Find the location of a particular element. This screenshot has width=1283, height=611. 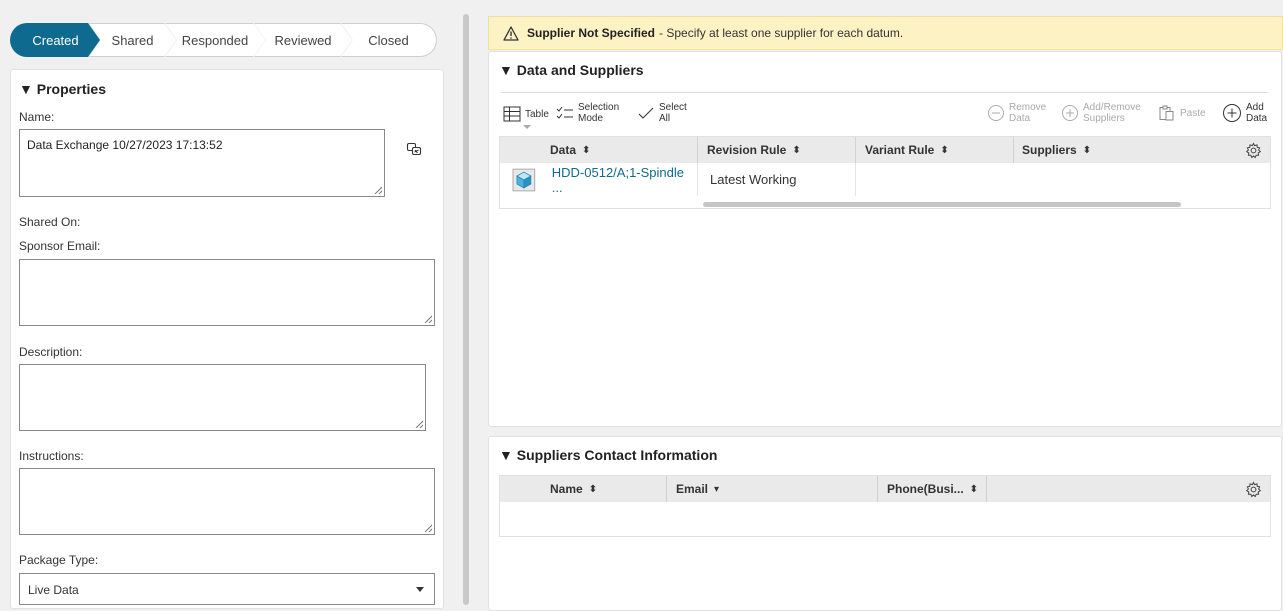

step-shared: Shared is located at coordinates (132, 40).